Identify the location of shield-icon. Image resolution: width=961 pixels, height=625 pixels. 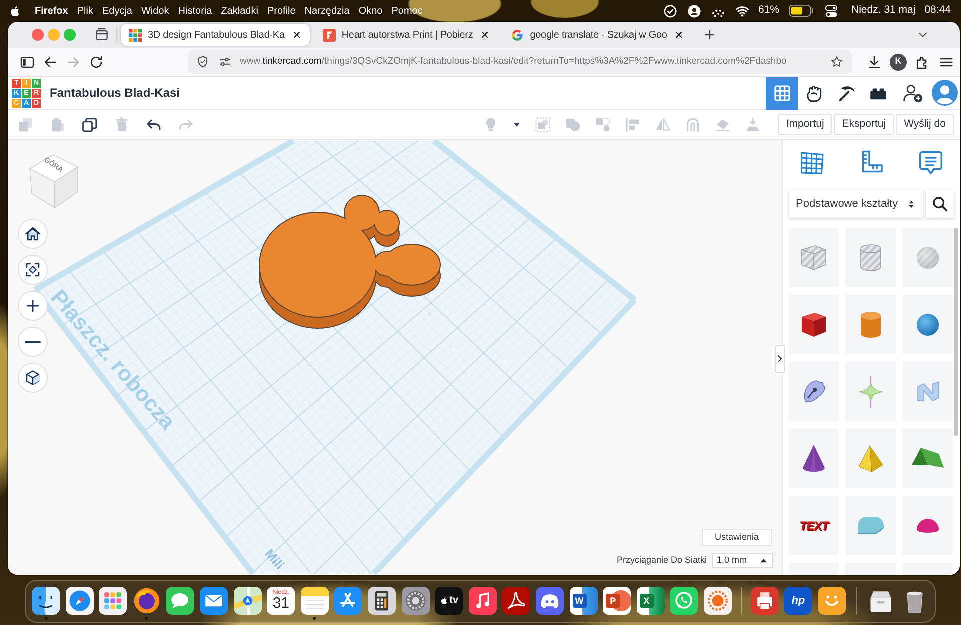
(203, 62).